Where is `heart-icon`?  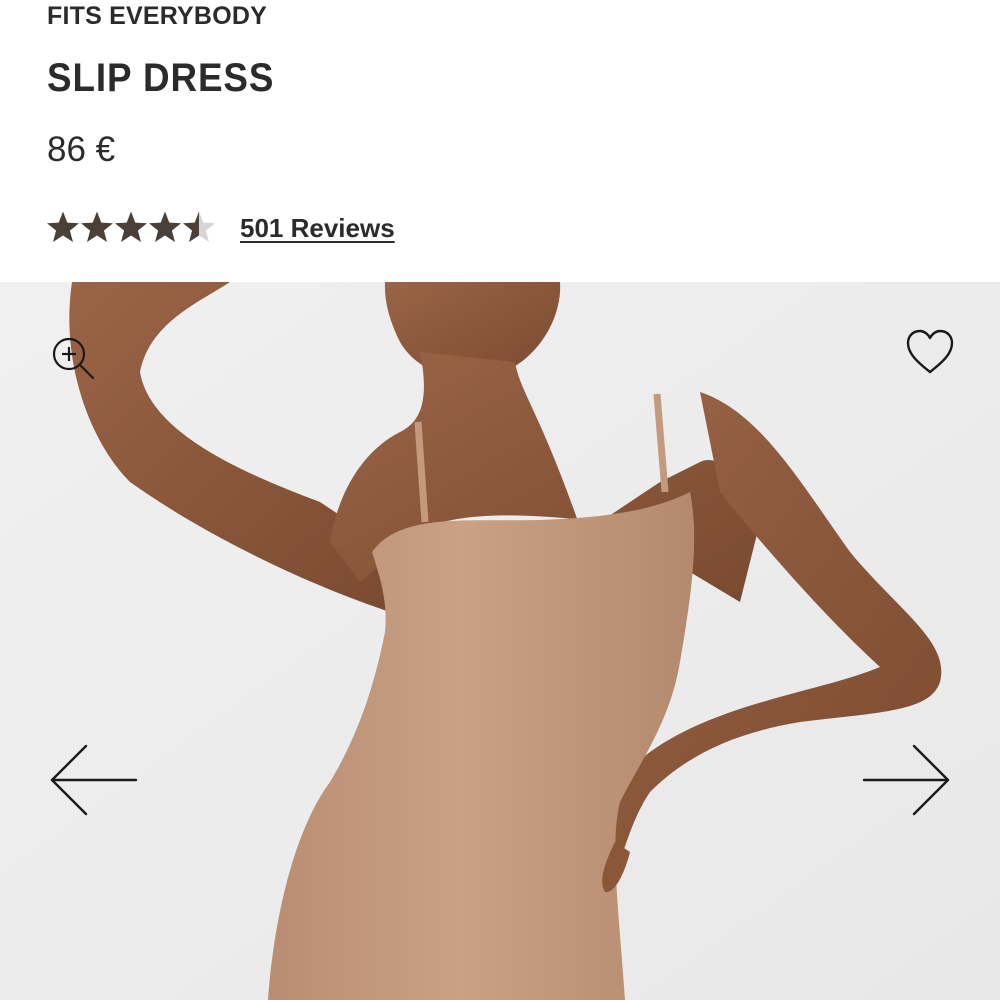
heart-icon is located at coordinates (930, 351).